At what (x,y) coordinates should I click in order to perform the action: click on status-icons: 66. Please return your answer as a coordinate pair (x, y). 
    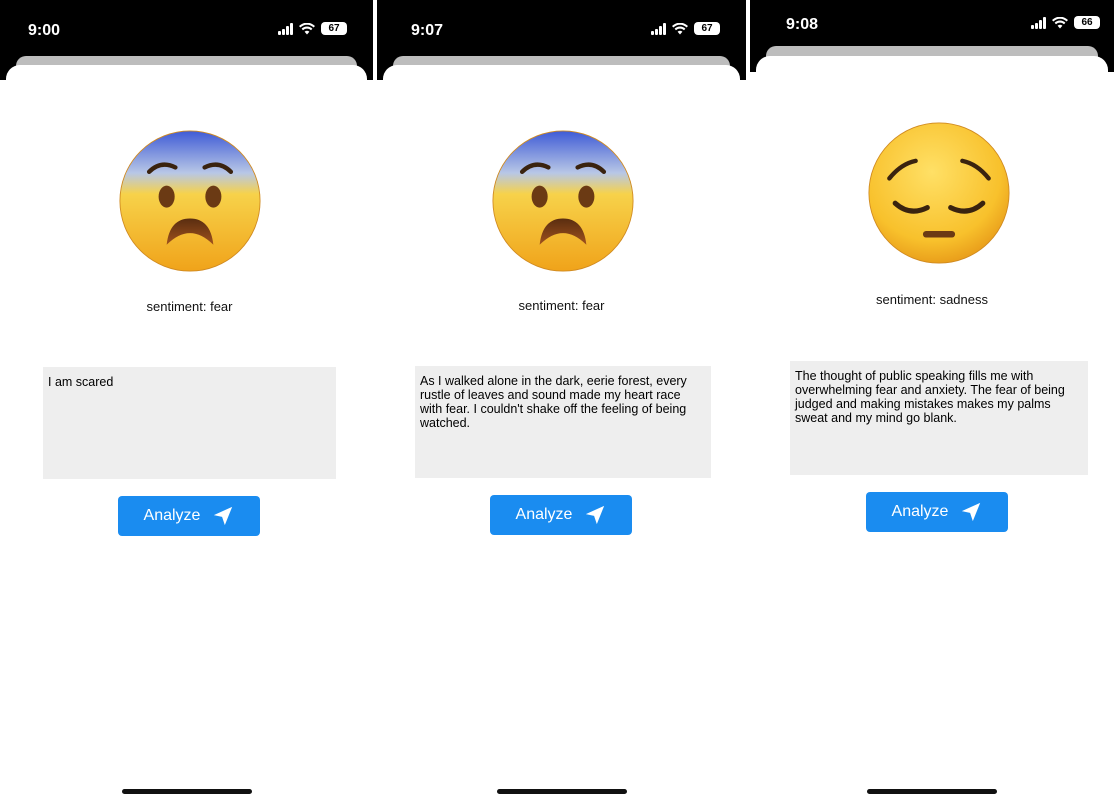
    Looking at the image, I should click on (1065, 22).